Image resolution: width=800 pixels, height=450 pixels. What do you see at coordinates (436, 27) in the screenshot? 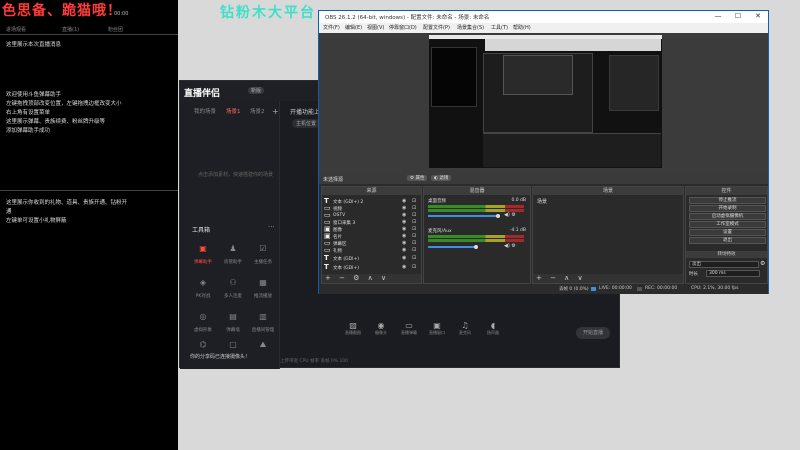
I see `menu-profile: 配置文件(P)` at bounding box center [436, 27].